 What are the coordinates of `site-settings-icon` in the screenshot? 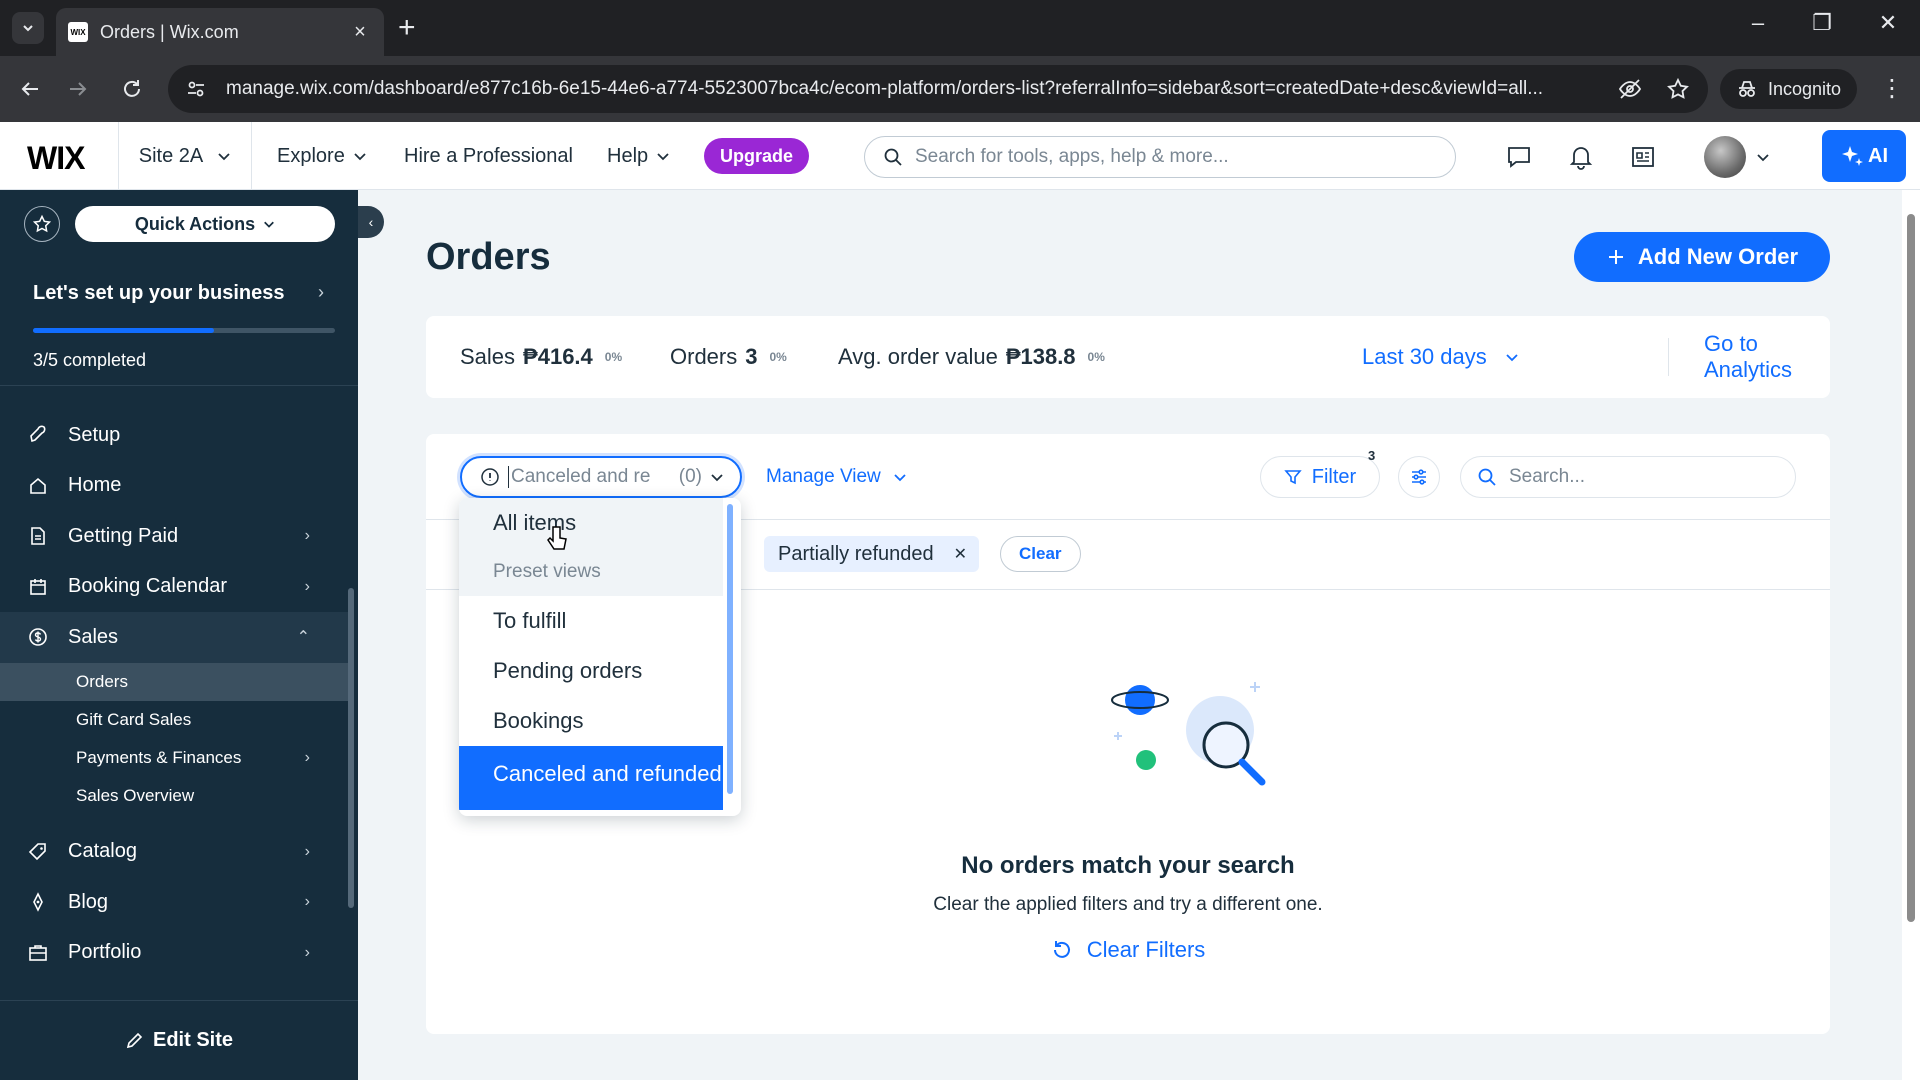 It's located at (196, 89).